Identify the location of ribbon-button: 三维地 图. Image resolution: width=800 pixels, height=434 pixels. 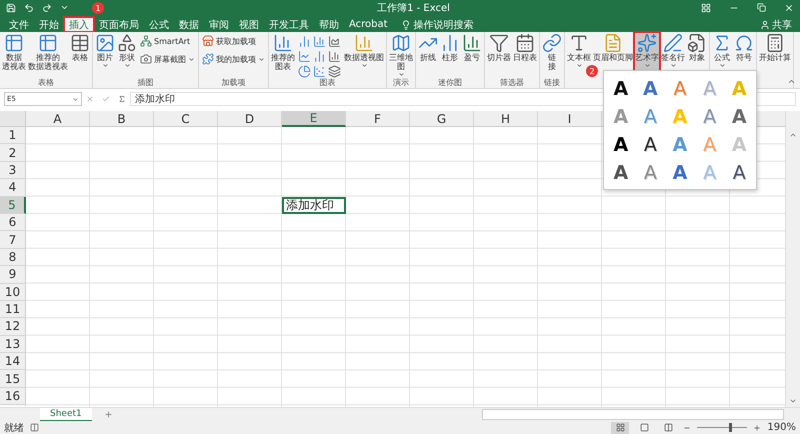
(401, 55).